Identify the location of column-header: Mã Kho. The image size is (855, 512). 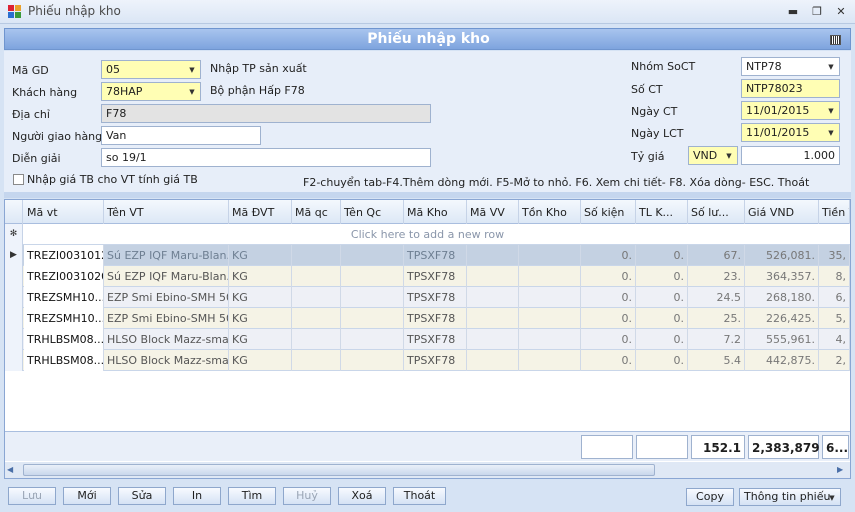
(435, 212).